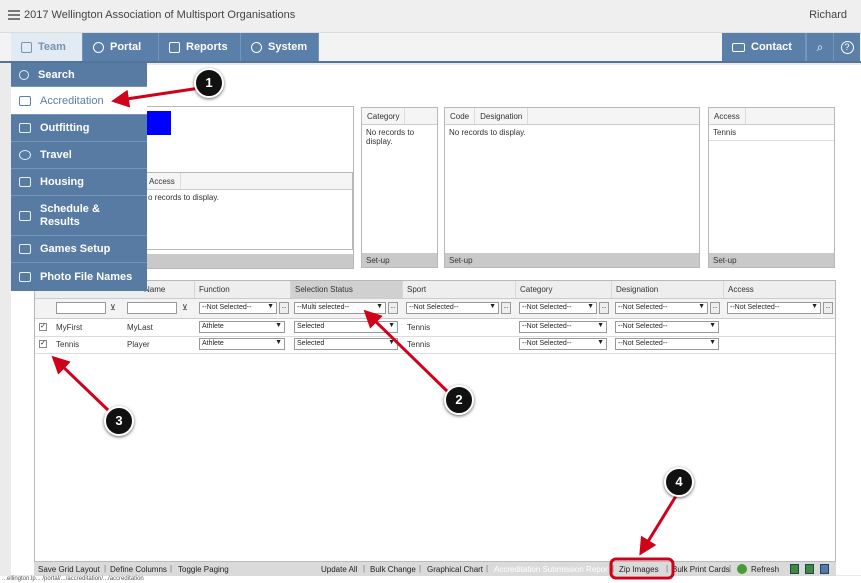 The image size is (861, 583). What do you see at coordinates (679, 482) in the screenshot?
I see `step-badge-4: 4` at bounding box center [679, 482].